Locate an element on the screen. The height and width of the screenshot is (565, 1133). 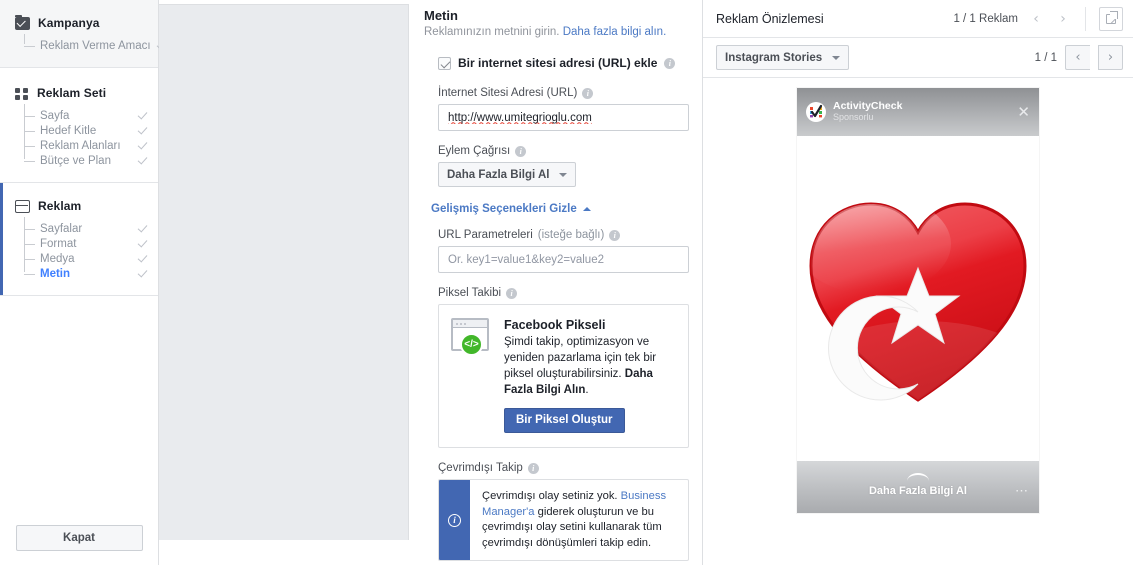
sidebar-footer: Kapat is located at coordinates (79, 538).